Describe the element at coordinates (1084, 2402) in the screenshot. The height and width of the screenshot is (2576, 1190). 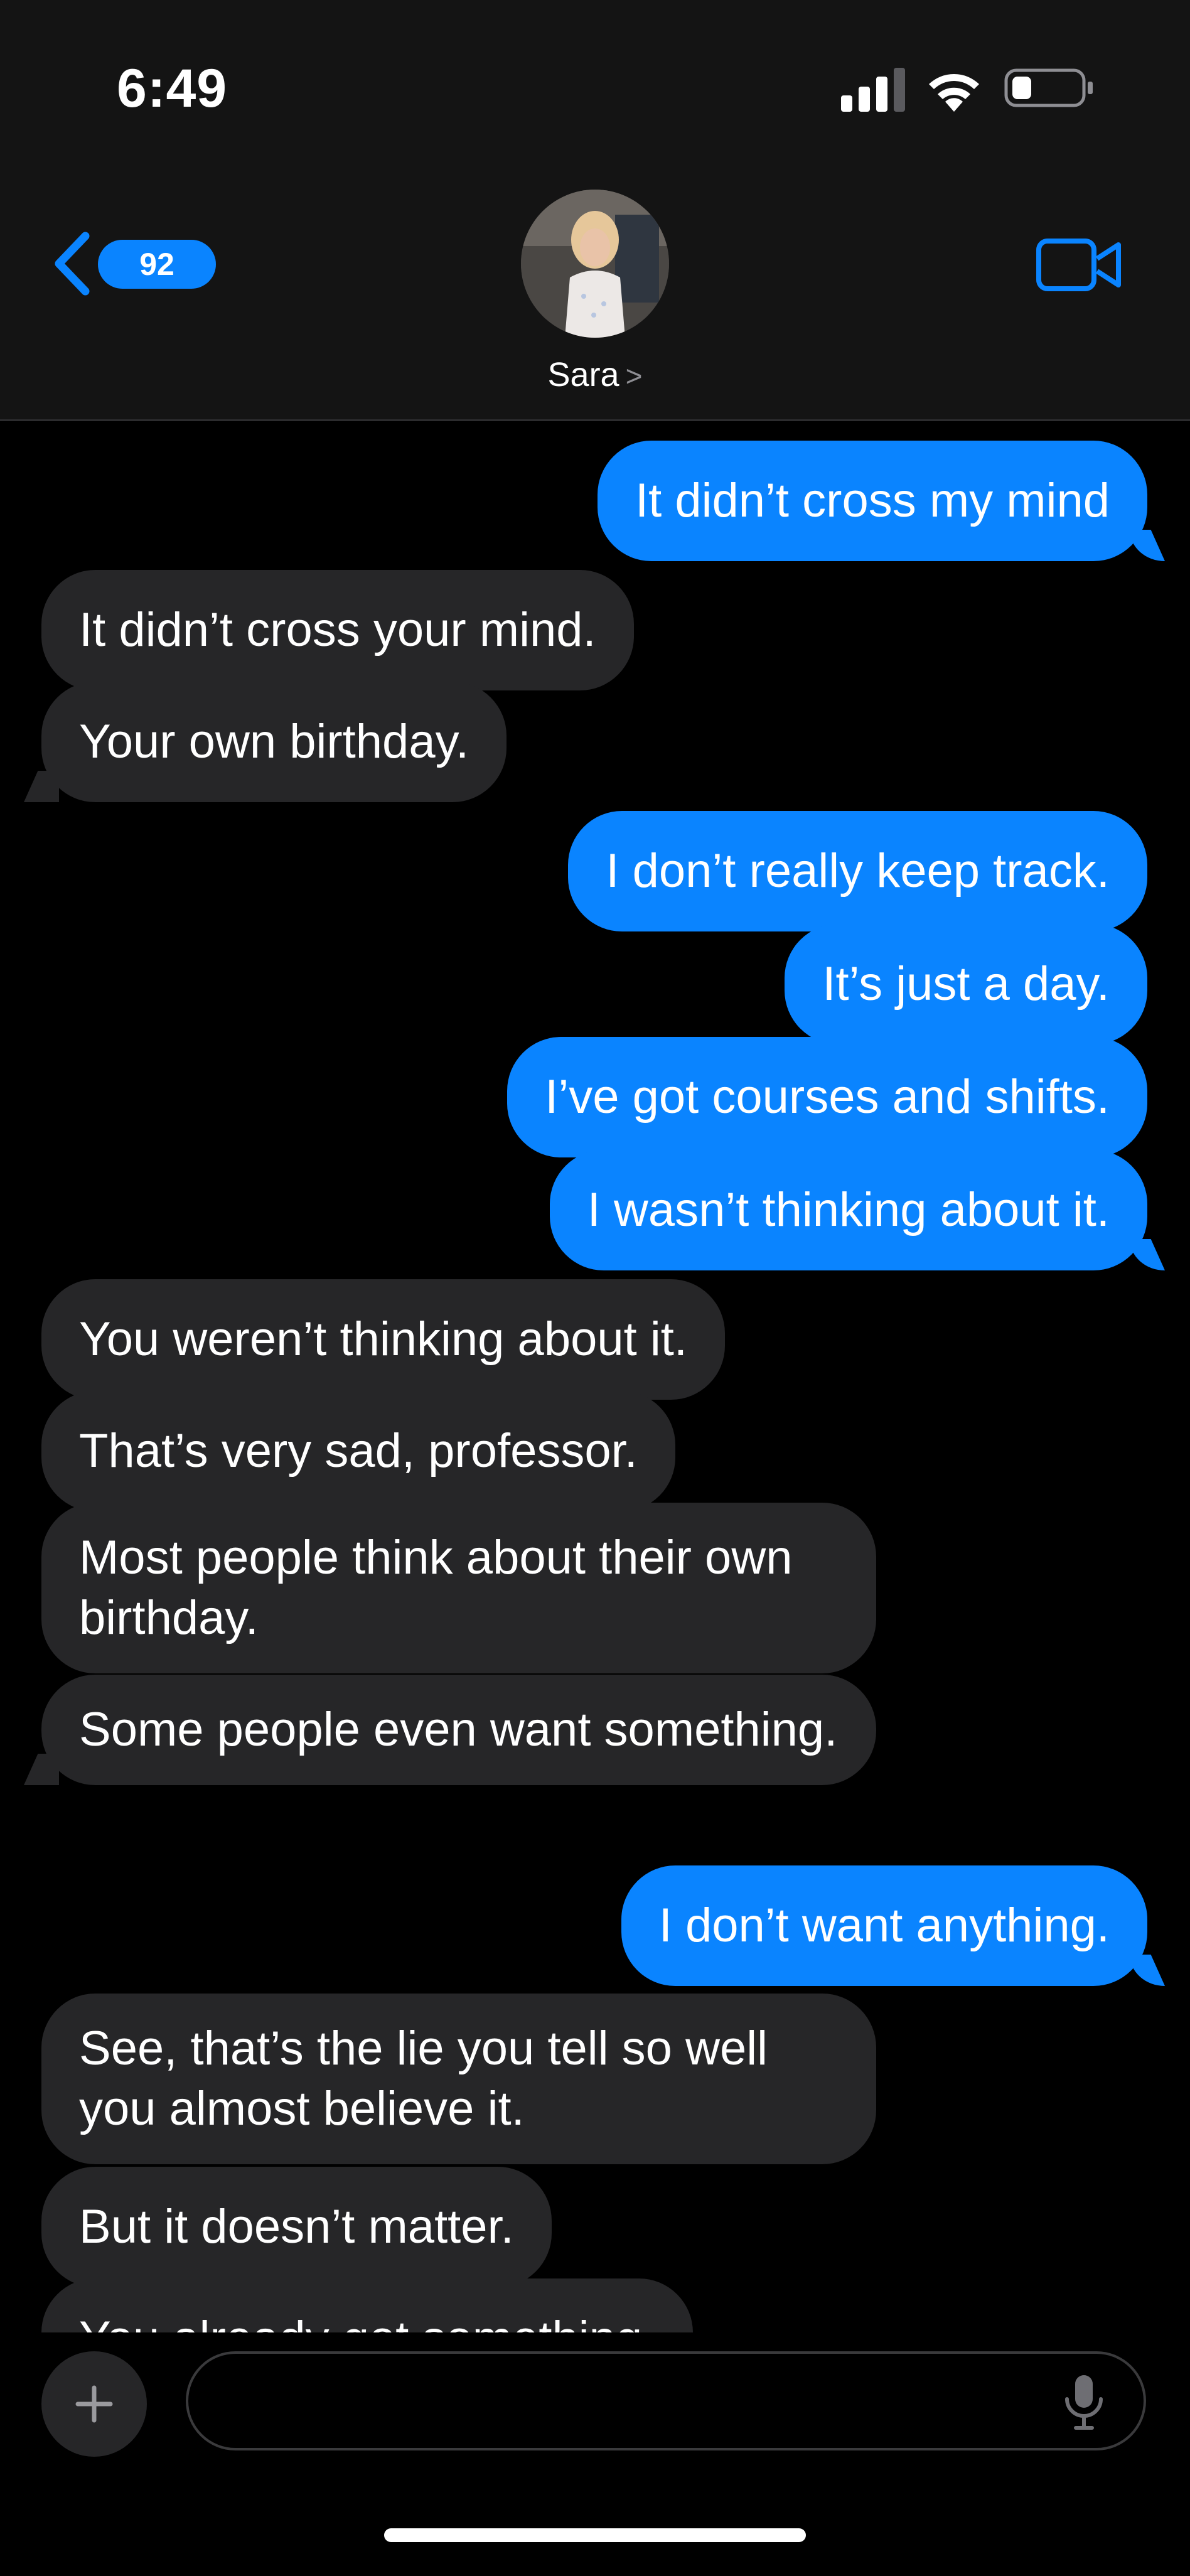
I see `microphone-icon` at that location.